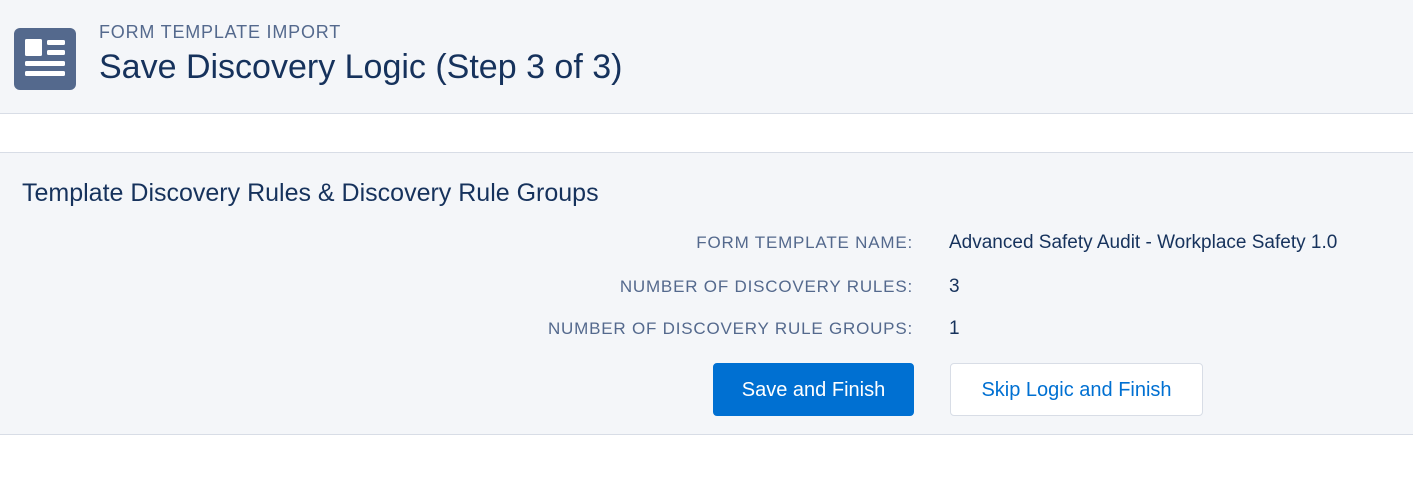 Image resolution: width=1413 pixels, height=491 pixels. What do you see at coordinates (45, 59) in the screenshot?
I see `form-template-icon` at bounding box center [45, 59].